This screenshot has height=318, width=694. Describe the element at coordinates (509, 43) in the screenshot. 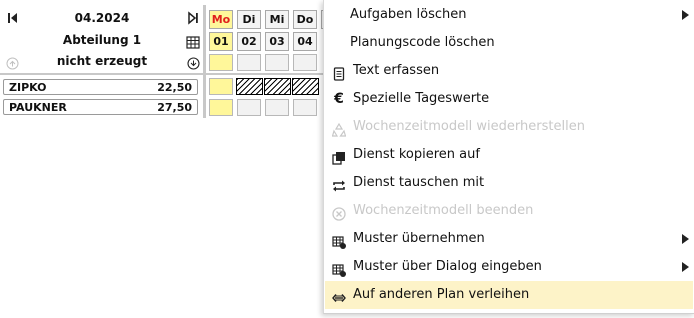

I see `menu-item-planungscode-loeschen: Planungscode löschen` at that location.